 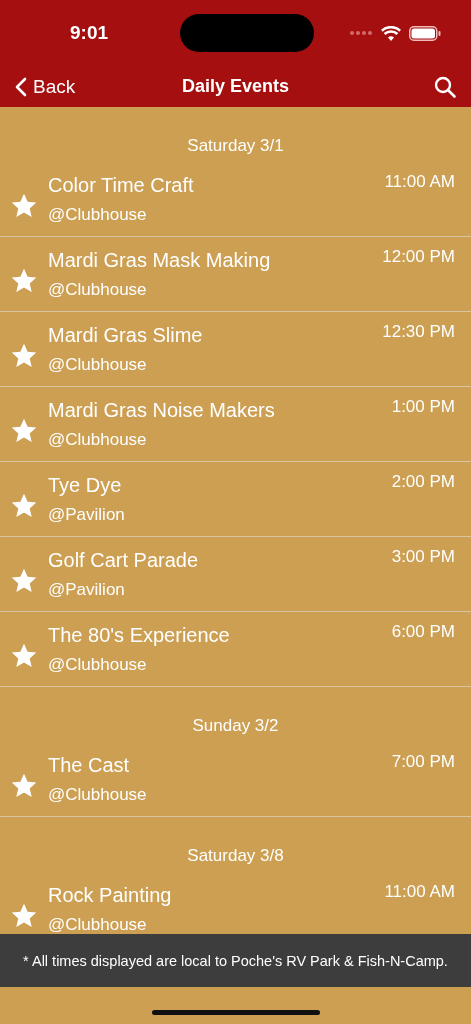 I want to click on date-header: Saturday 3/1, so click(x=235, y=146).